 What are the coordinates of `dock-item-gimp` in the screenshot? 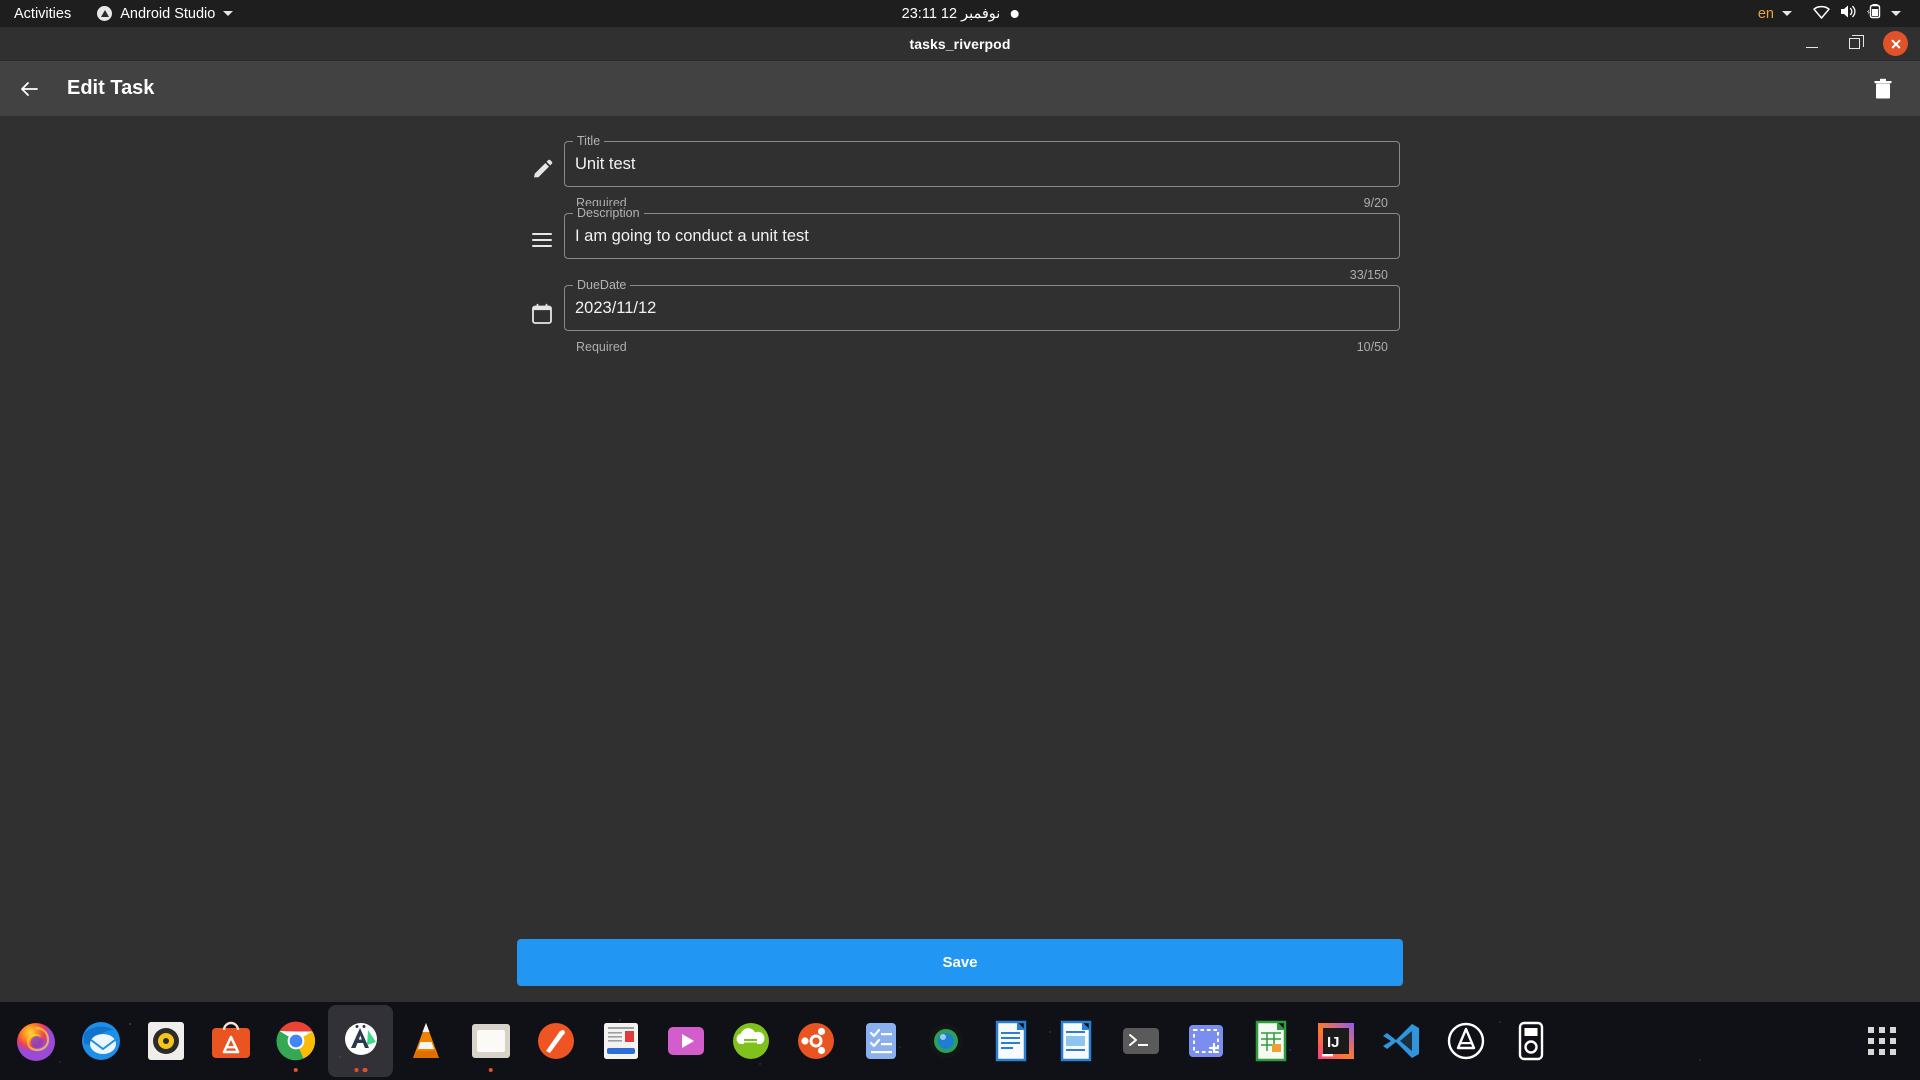 It's located at (555, 1041).